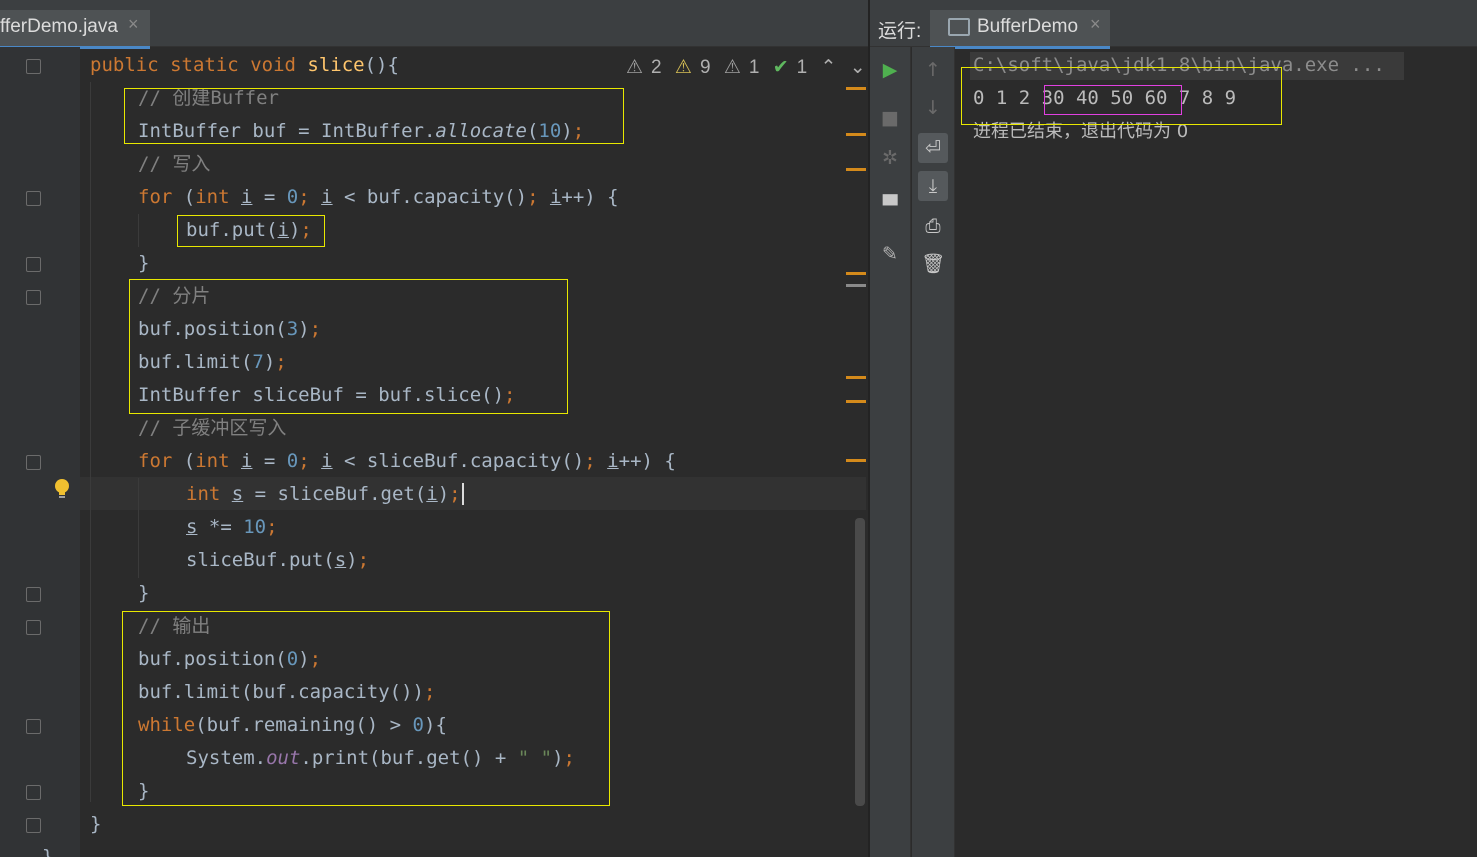 The height and width of the screenshot is (857, 1477). I want to click on chevron-up-icon: ⌃, so click(829, 67).